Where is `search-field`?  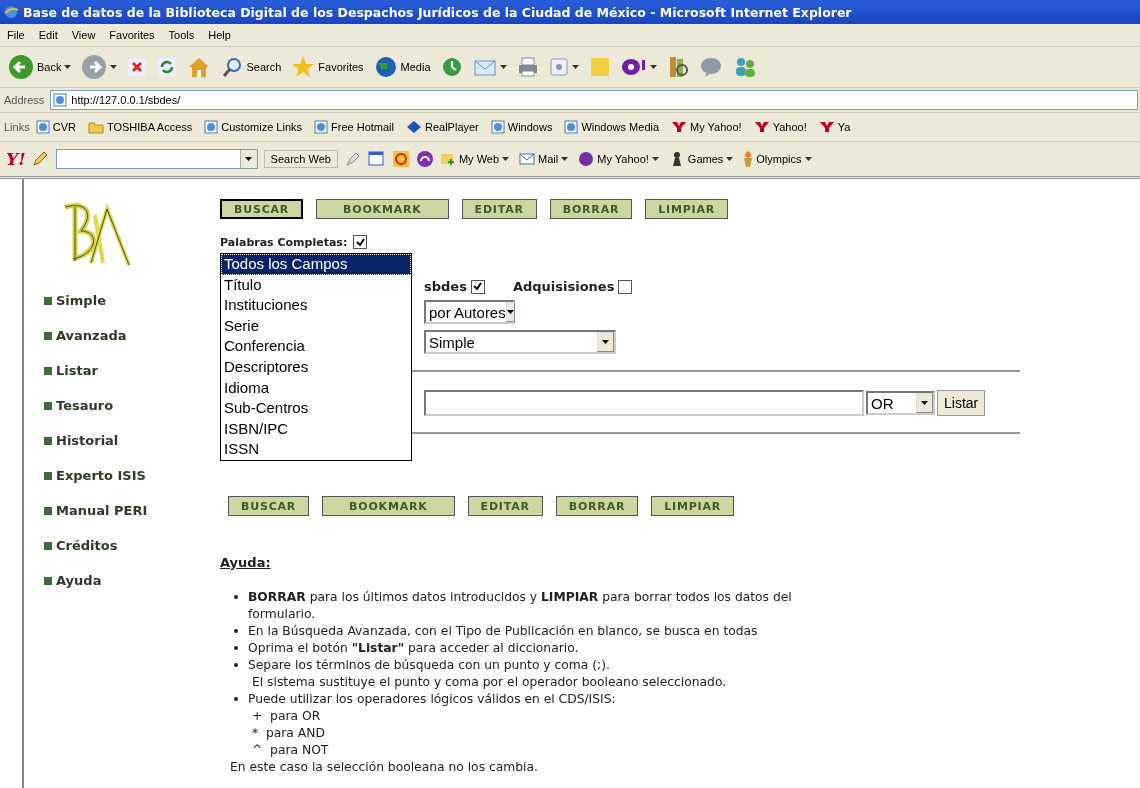 search-field is located at coordinates (156, 159).